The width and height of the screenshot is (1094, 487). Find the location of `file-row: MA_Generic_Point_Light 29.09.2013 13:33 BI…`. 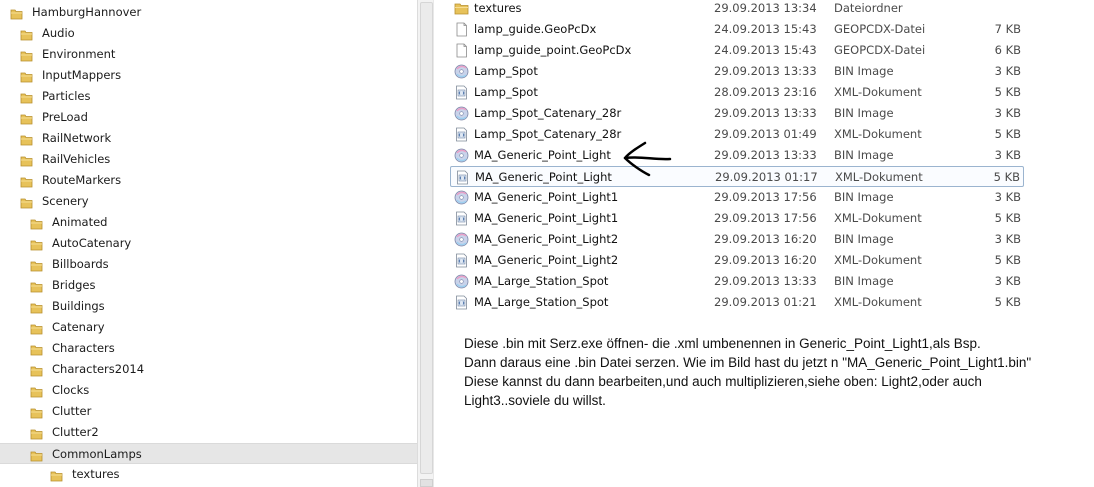

file-row: MA_Generic_Point_Light 29.09.2013 13:33 BI… is located at coordinates (737, 155).